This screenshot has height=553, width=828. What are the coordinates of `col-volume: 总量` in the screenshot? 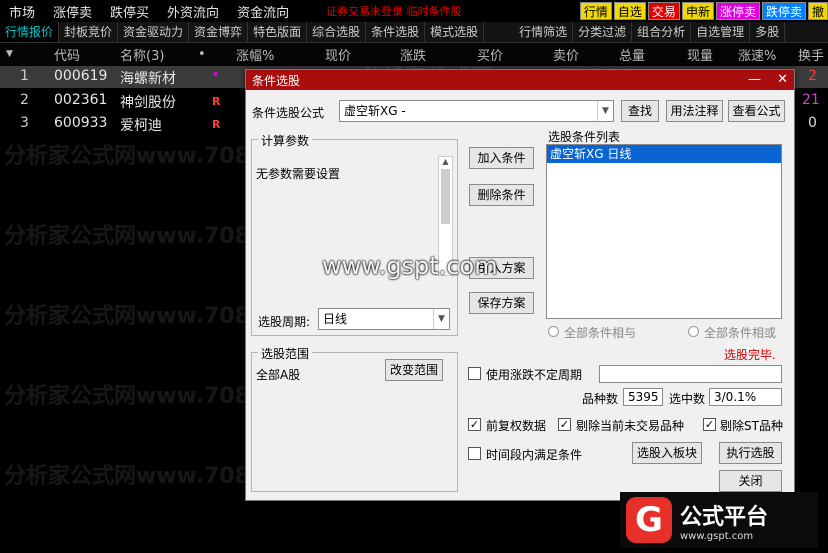 It's located at (632, 54).